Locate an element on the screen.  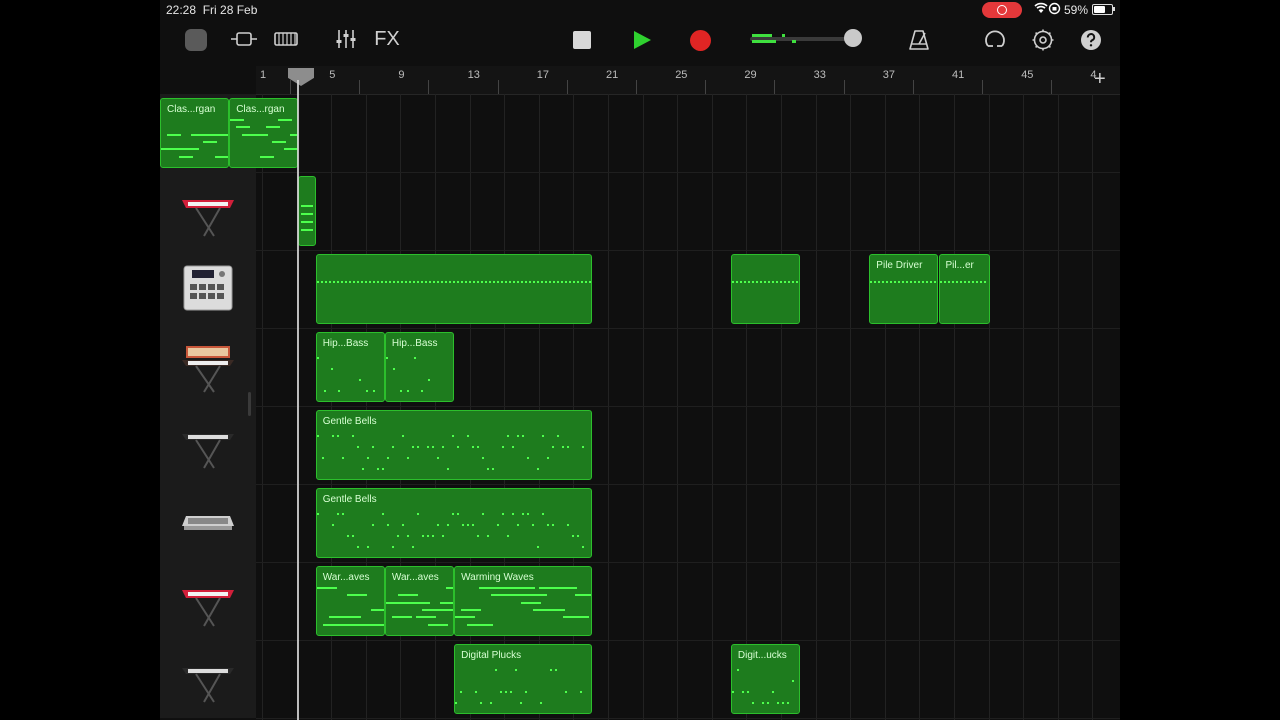
track-header-synth-module is located at coordinates (208, 523).